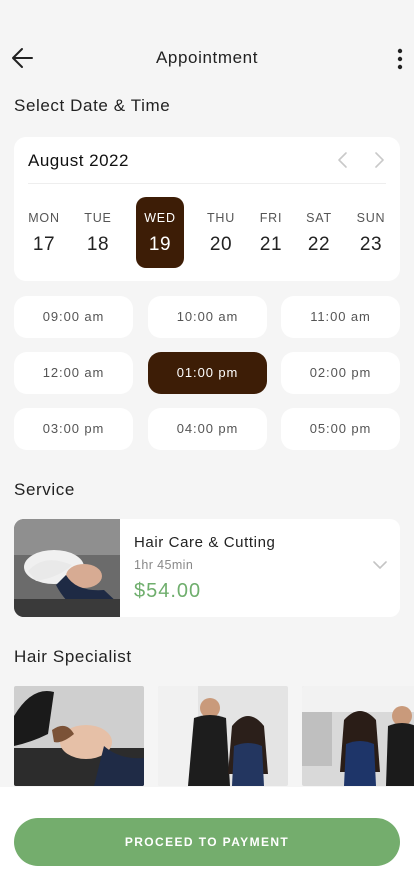 This screenshot has height=896, width=414. I want to click on date-time-section-title: Select Date & Time, so click(92, 105).